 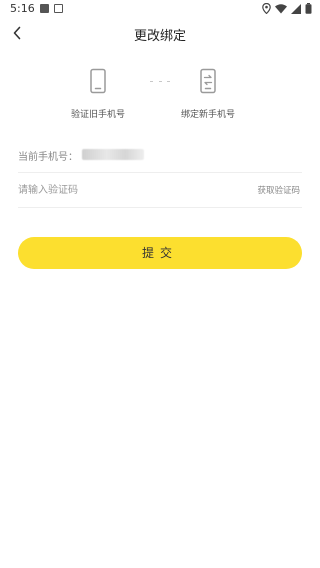 I want to click on step-bind-new: 绑定新手机号, so click(x=208, y=94).